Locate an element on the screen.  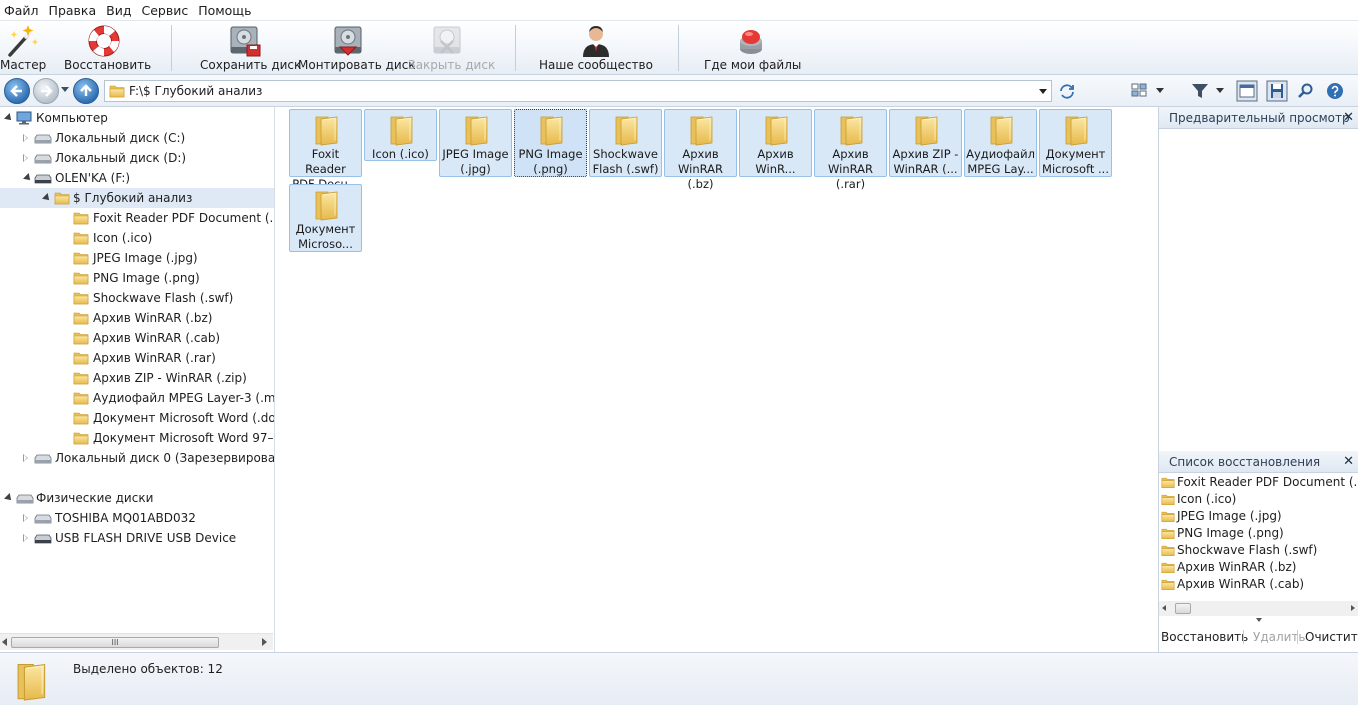
view-mode-dropdown-icon is located at coordinates (1160, 90).